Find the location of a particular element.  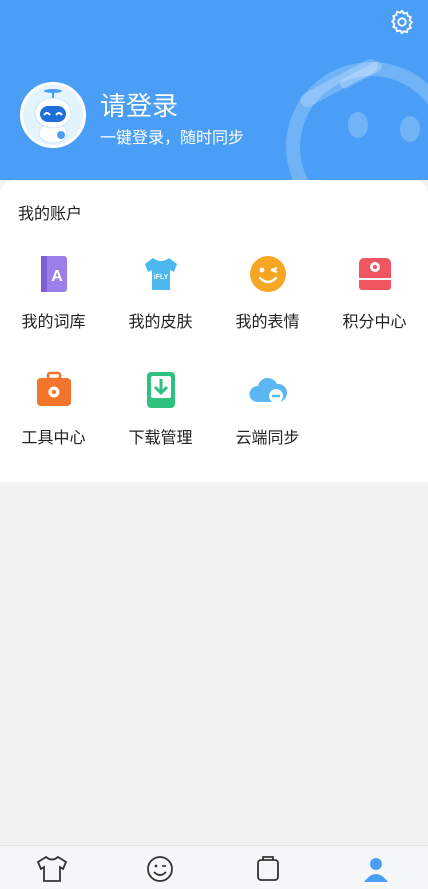

smiley-emoji-tab-icon is located at coordinates (160, 868).